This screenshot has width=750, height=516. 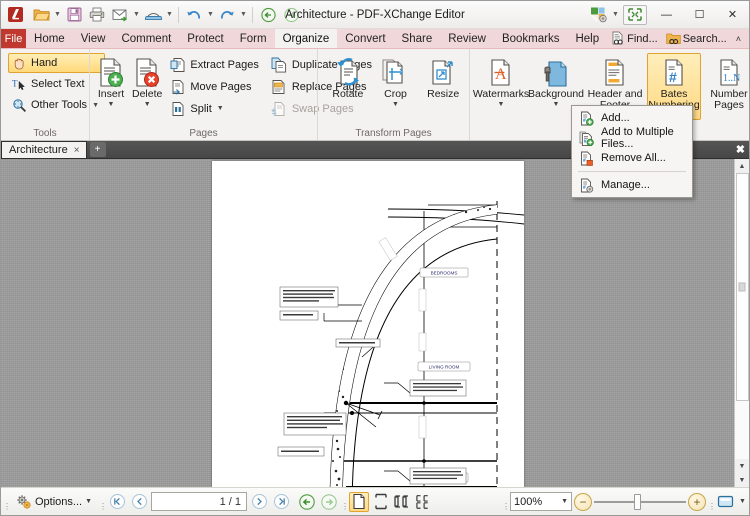 I want to click on continuous-page-view-button, so click(x=381, y=502).